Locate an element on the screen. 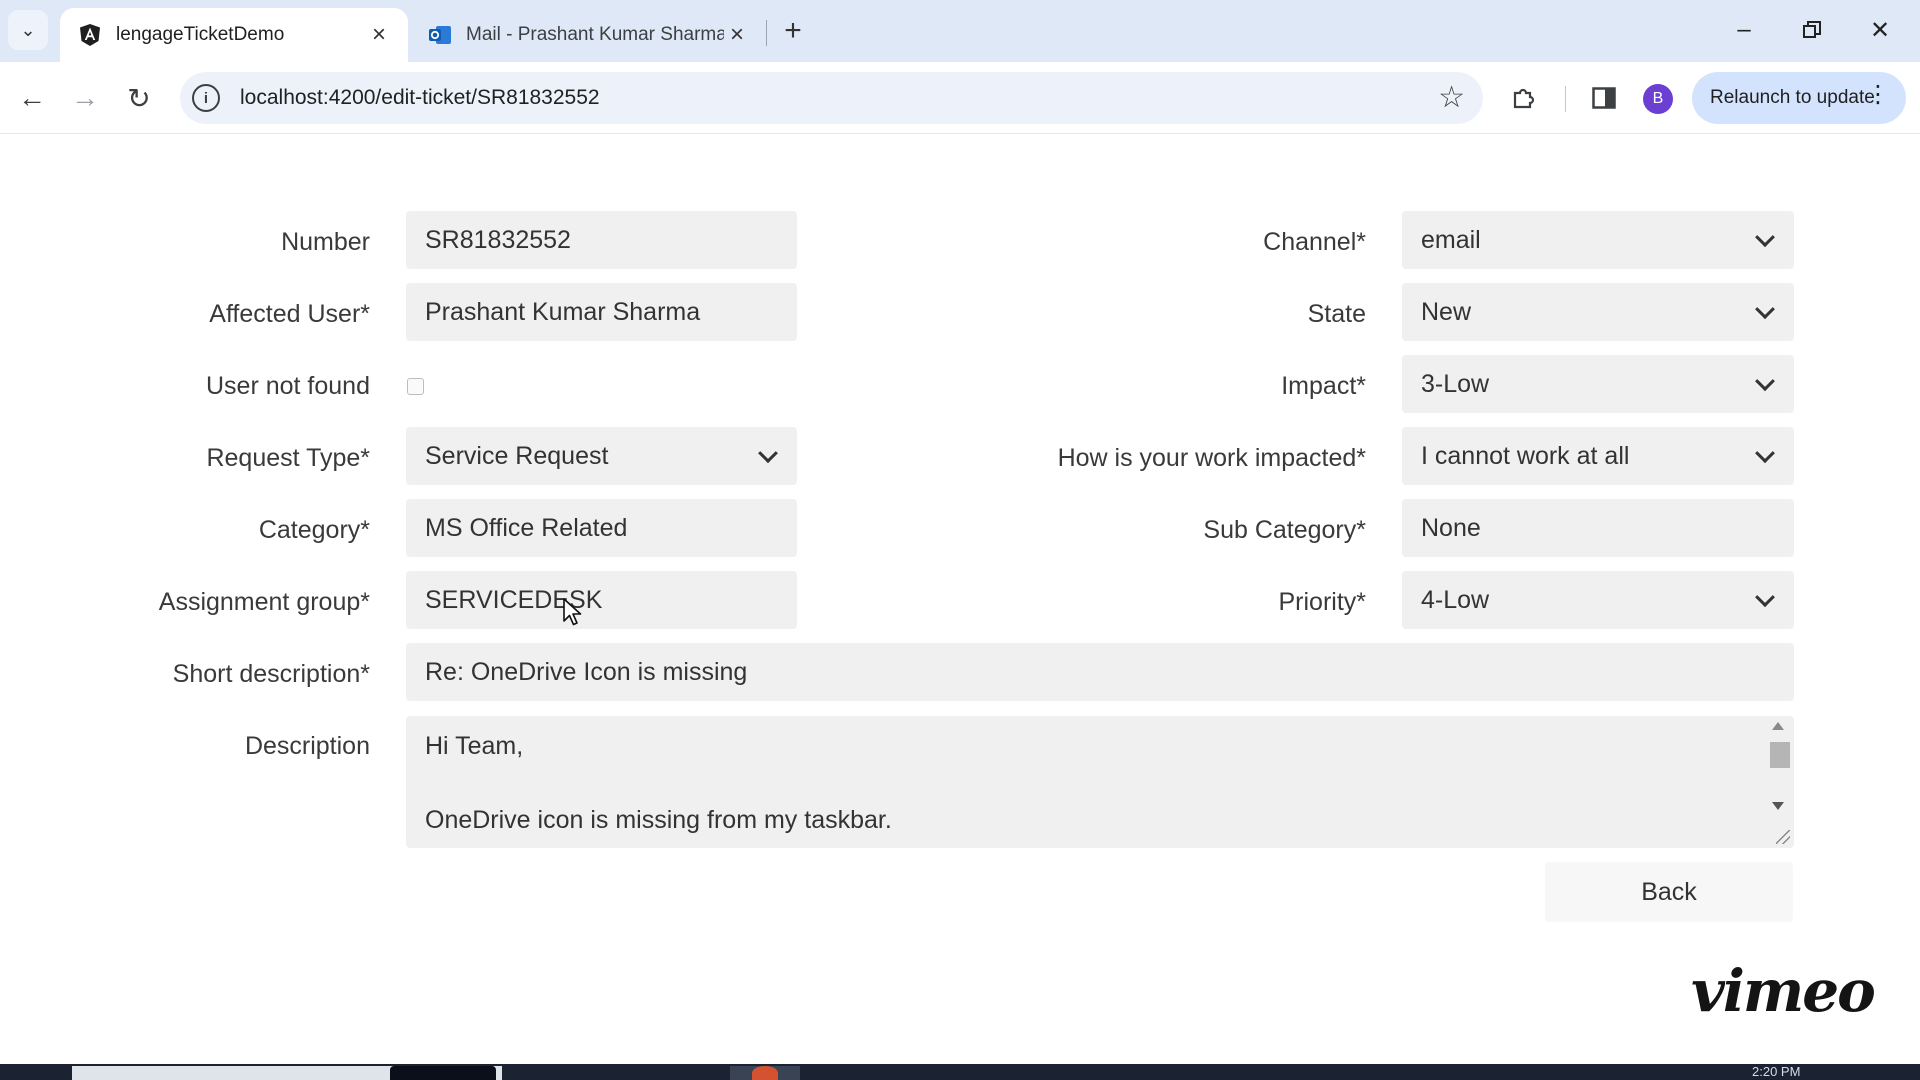 This screenshot has width=1920, height=1080. relaunch-to-update-button: Relaunch to update ⋮ is located at coordinates (1799, 98).